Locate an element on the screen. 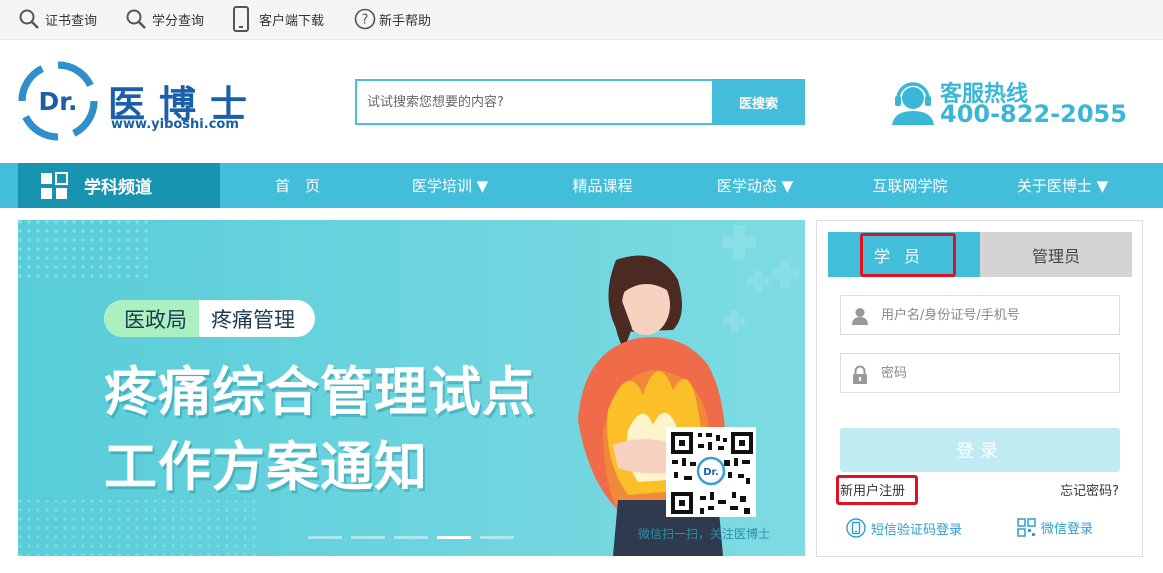 The image size is (1163, 573). sms-login-link: 短信验证码登录 is located at coordinates (904, 528).